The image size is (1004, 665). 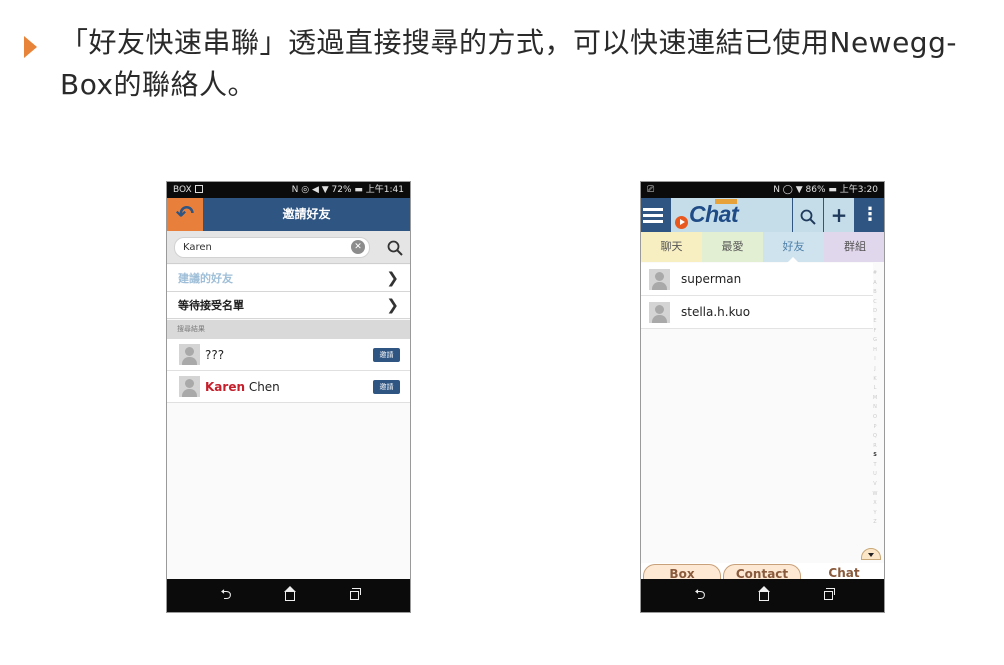 I want to click on alpha-index-letter: B, so click(x=875, y=293).